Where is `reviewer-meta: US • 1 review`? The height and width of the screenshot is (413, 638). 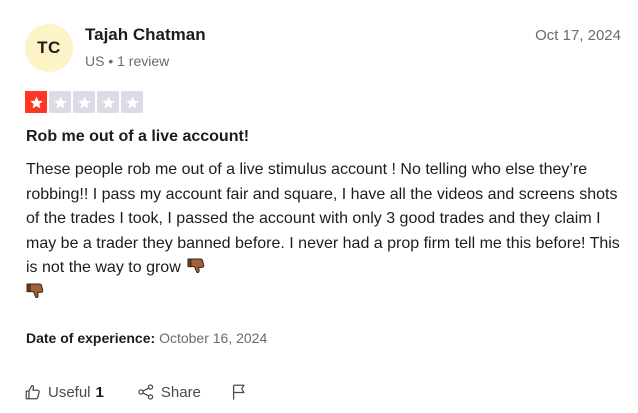 reviewer-meta: US • 1 review is located at coordinates (127, 61).